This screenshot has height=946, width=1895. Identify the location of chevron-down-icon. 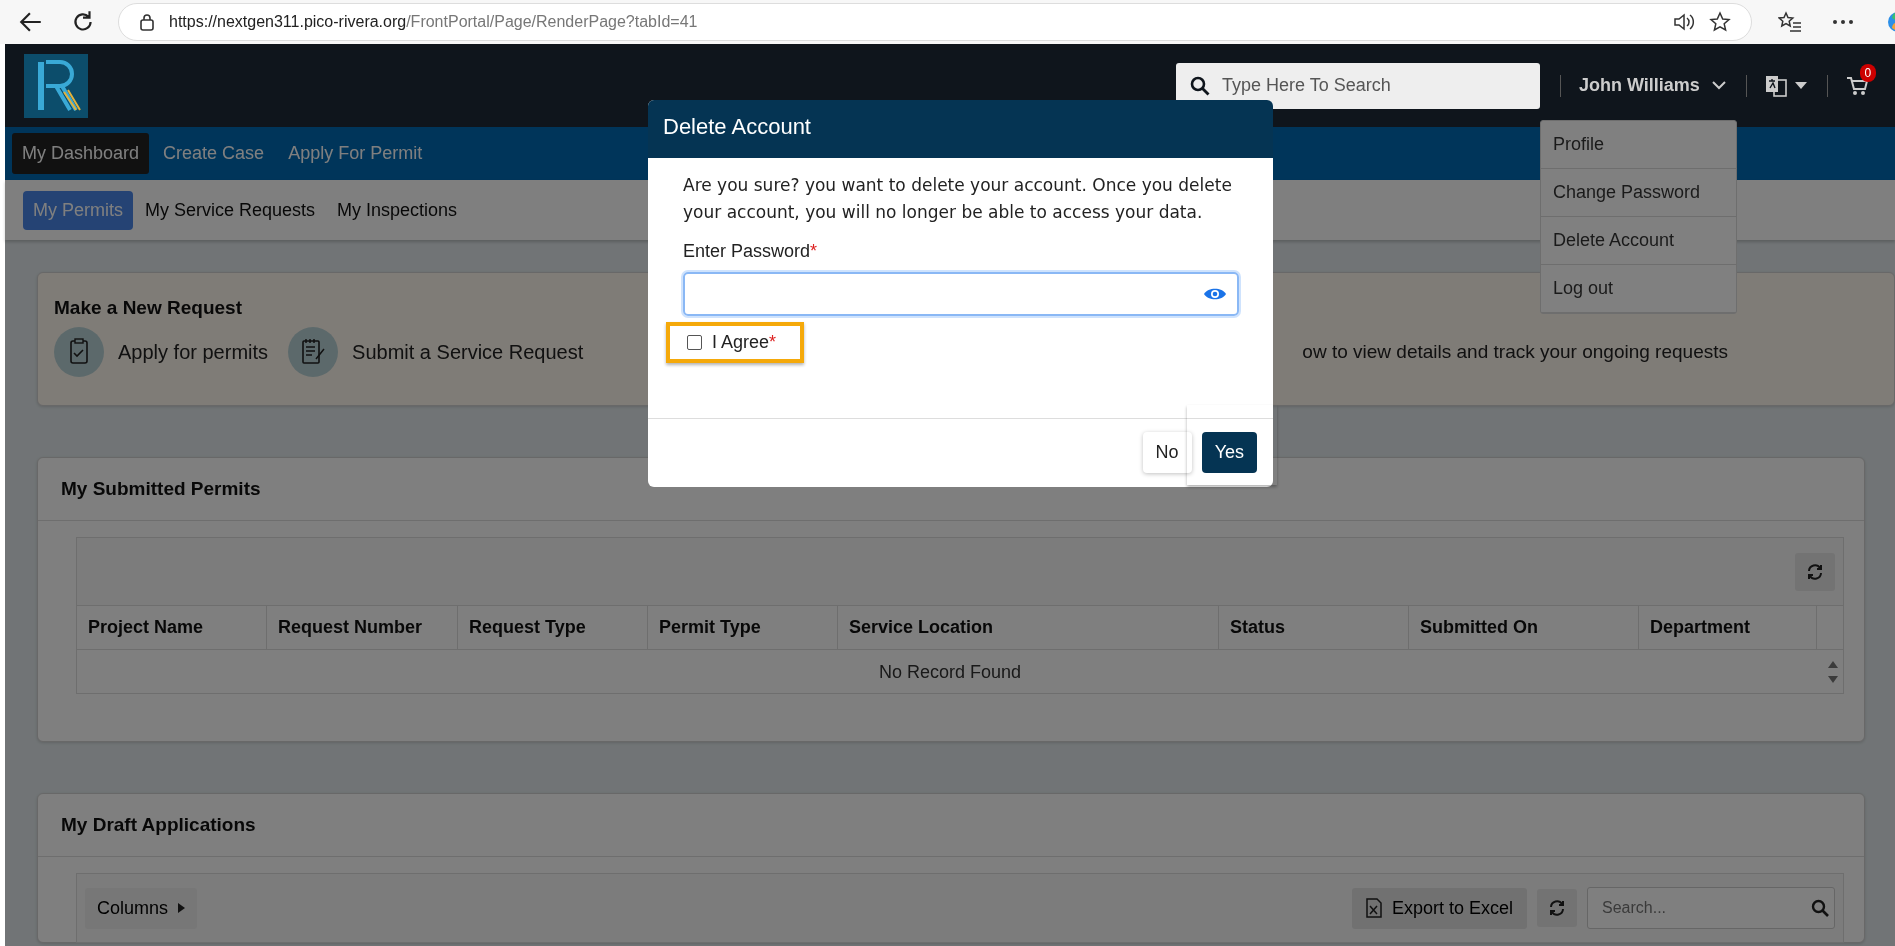
(1718, 85).